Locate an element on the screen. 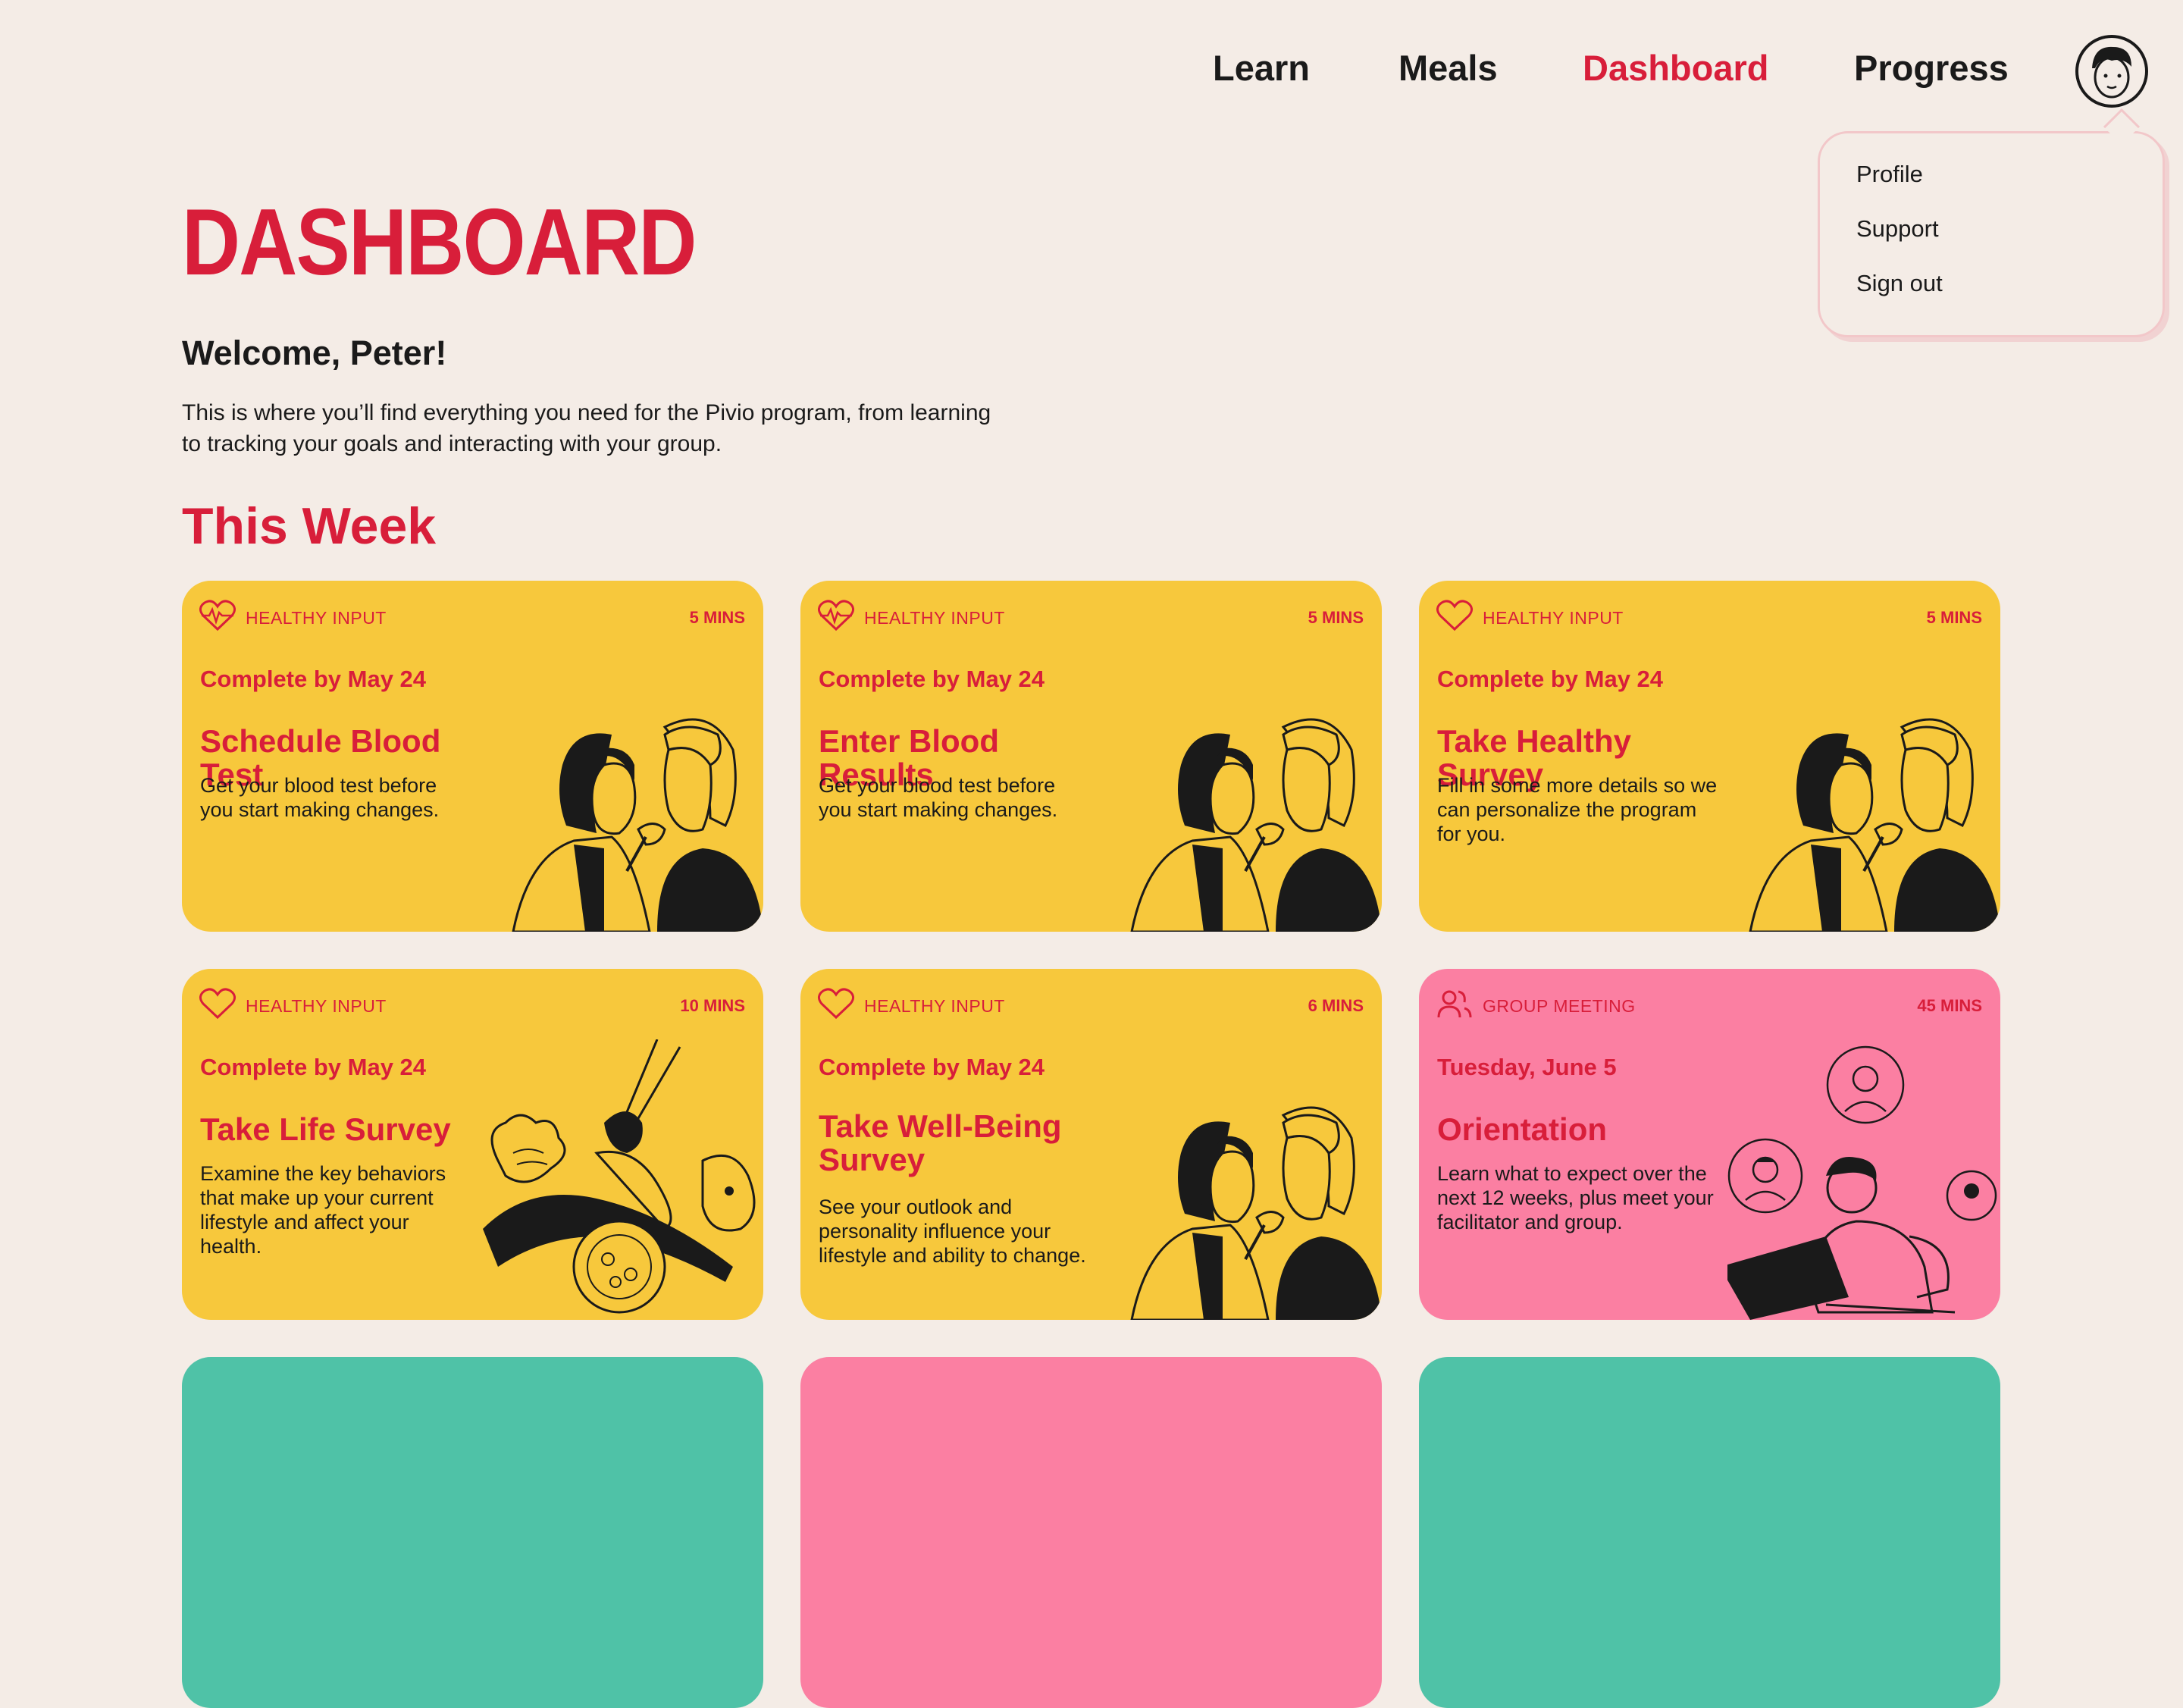 The image size is (2183, 1708). menu-item-support: Support is located at coordinates (1897, 229).